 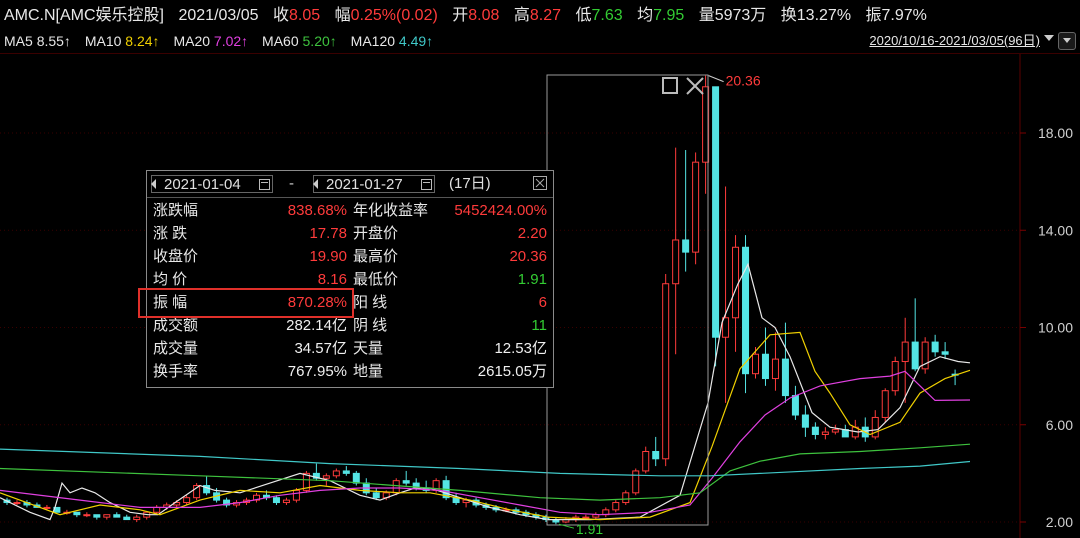 I want to click on stat-label: 最高价, so click(x=376, y=256).